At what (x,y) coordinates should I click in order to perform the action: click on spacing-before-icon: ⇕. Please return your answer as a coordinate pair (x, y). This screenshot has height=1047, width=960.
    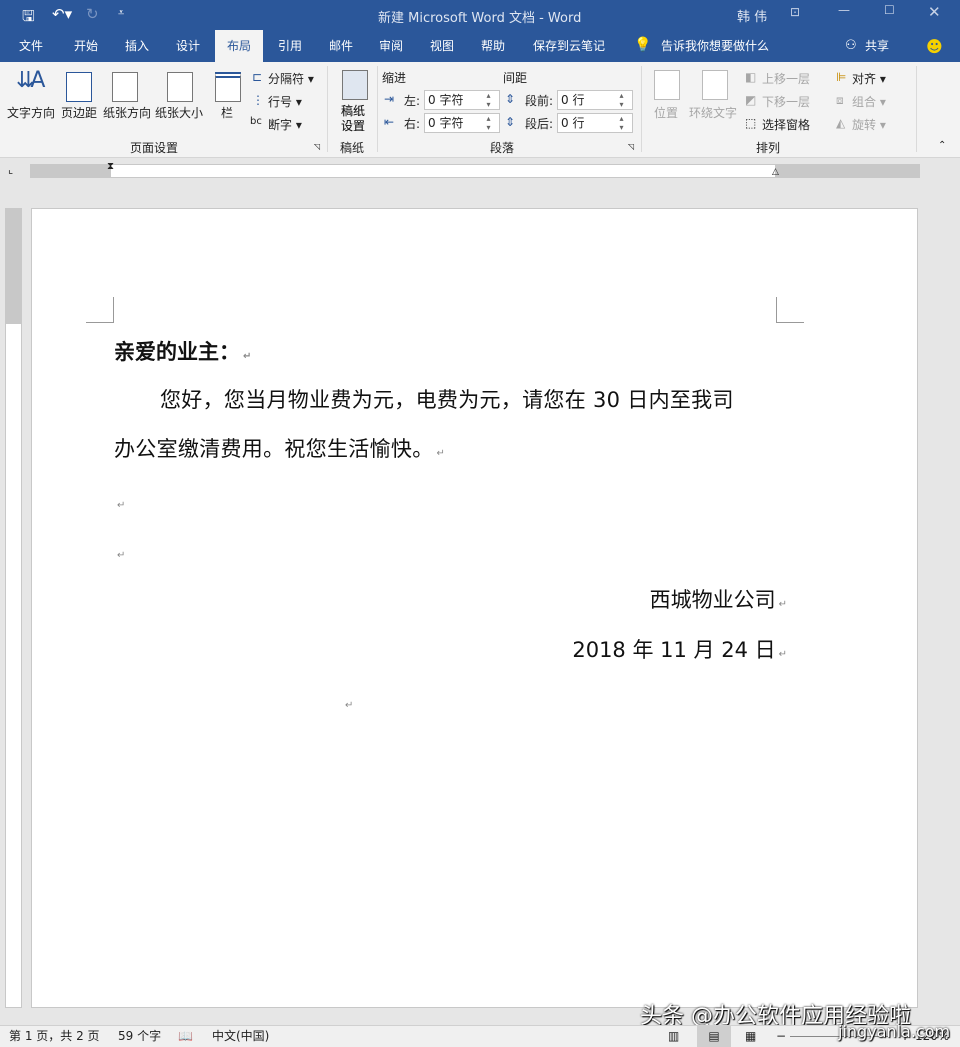
    Looking at the image, I should click on (510, 99).